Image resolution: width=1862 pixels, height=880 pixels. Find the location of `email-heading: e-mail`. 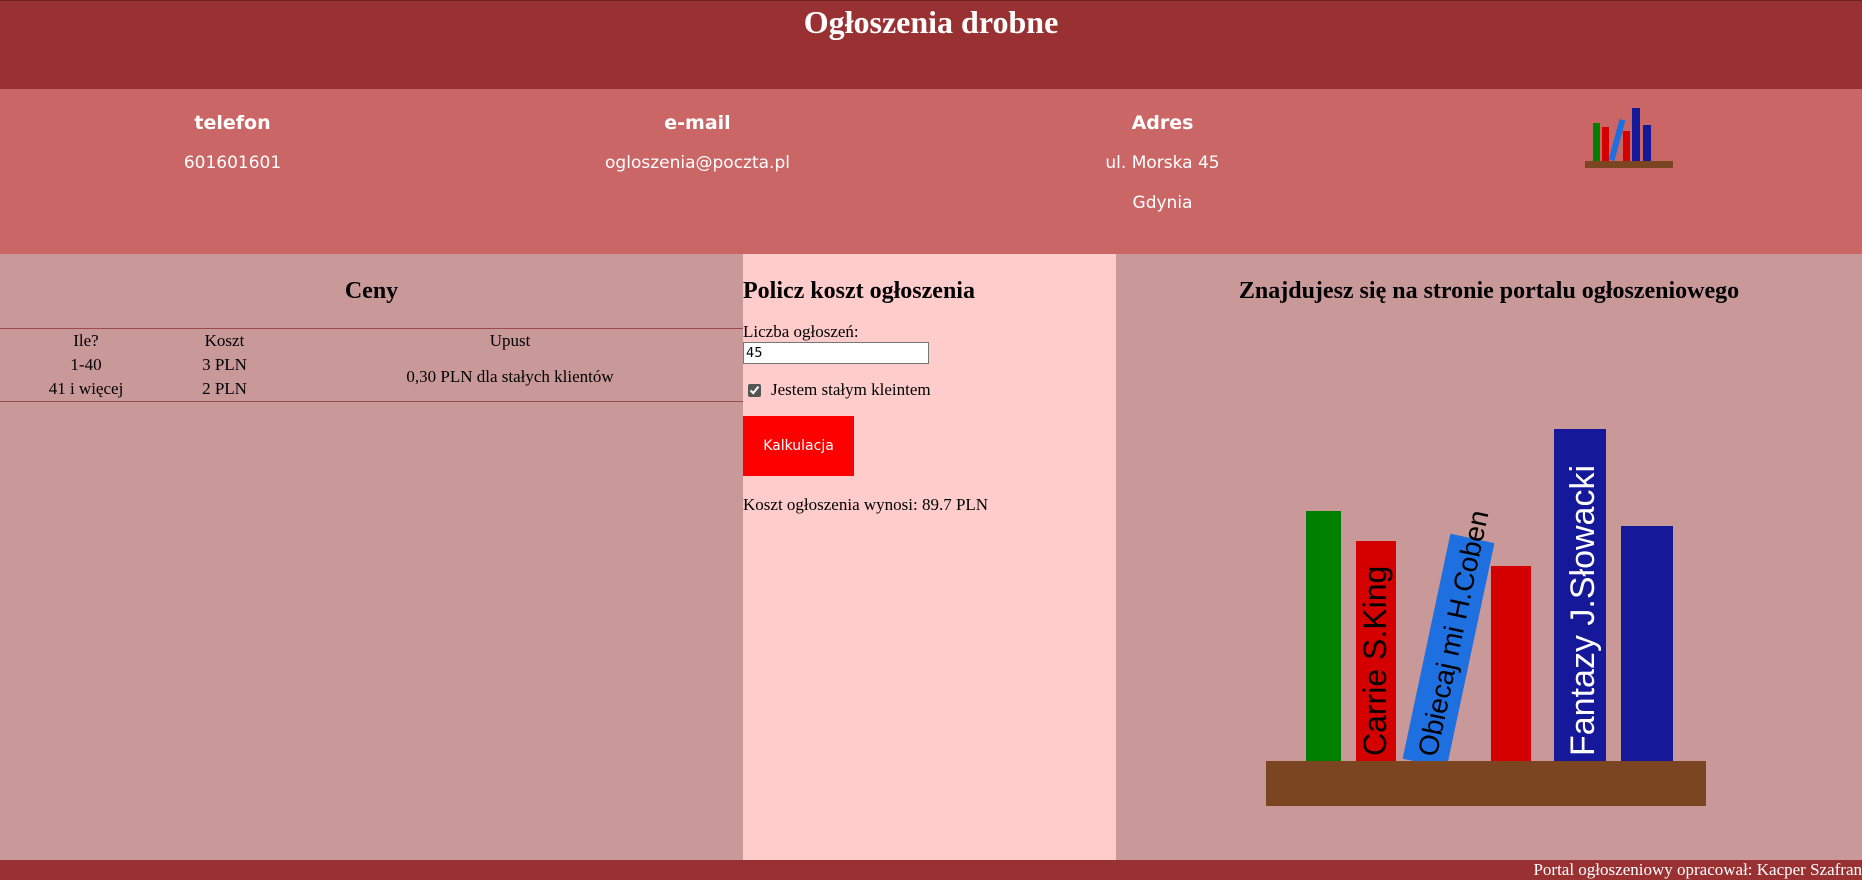

email-heading: e-mail is located at coordinates (697, 123).